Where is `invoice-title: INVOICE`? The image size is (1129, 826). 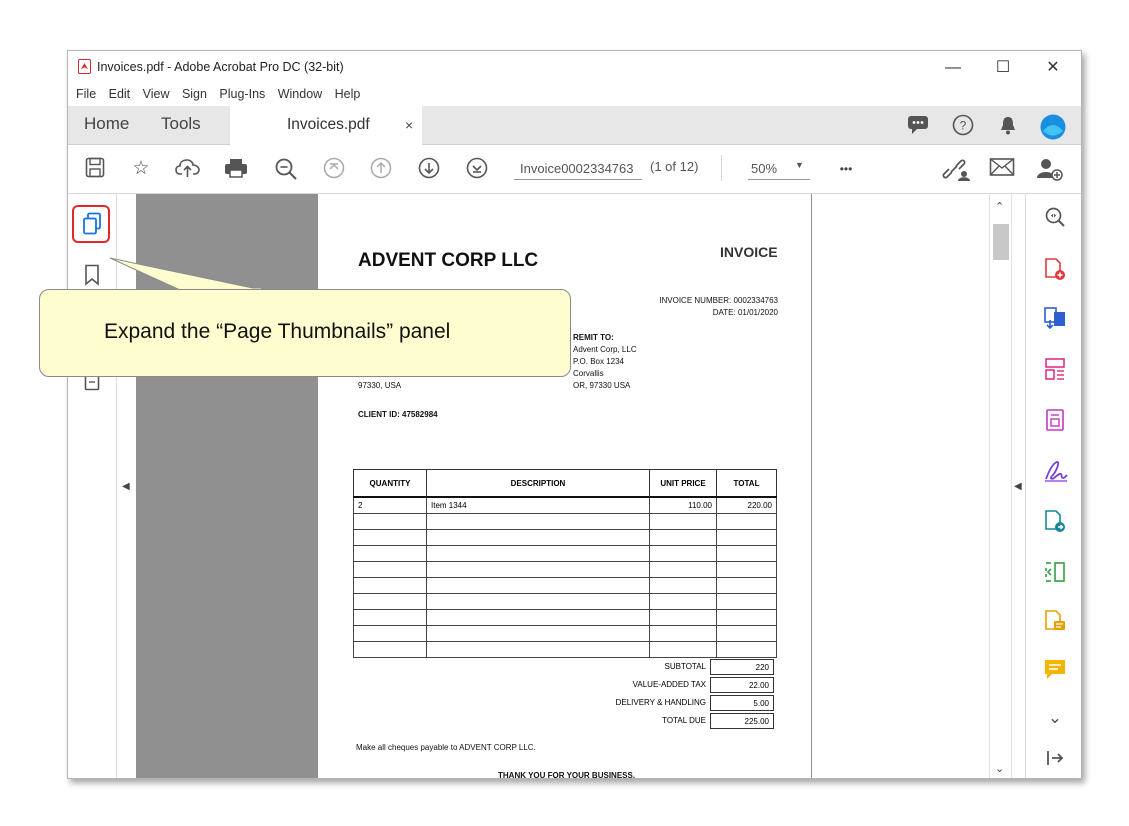 invoice-title: INVOICE is located at coordinates (749, 252).